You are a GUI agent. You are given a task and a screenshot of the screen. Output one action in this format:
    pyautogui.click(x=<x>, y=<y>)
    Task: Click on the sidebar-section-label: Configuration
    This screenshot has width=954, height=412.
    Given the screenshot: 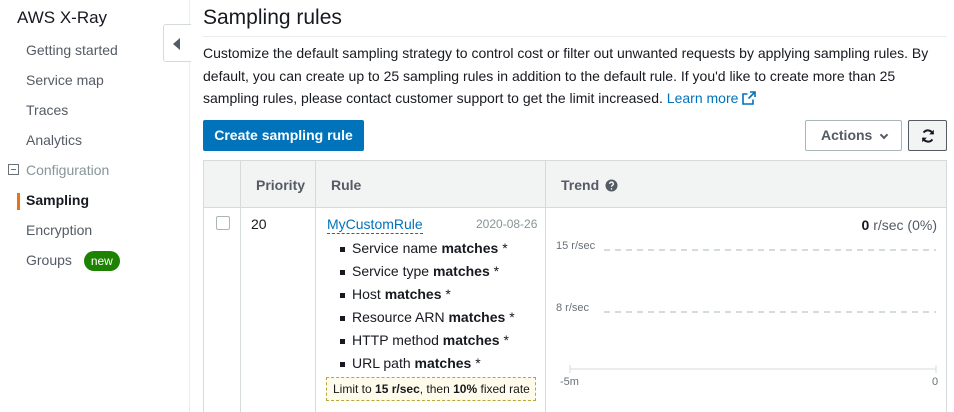 What is the action you would take?
    pyautogui.click(x=68, y=170)
    